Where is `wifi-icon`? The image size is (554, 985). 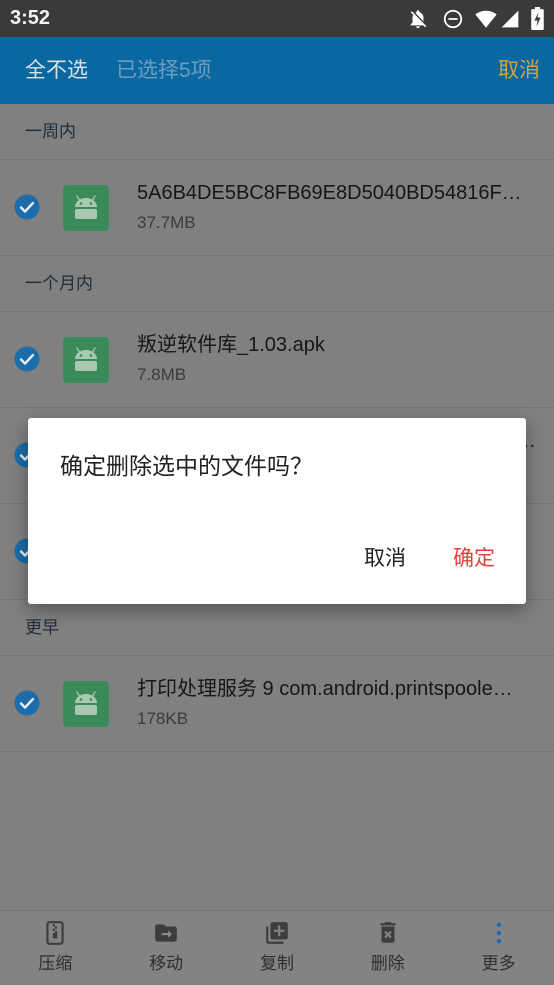
wifi-icon is located at coordinates (486, 19).